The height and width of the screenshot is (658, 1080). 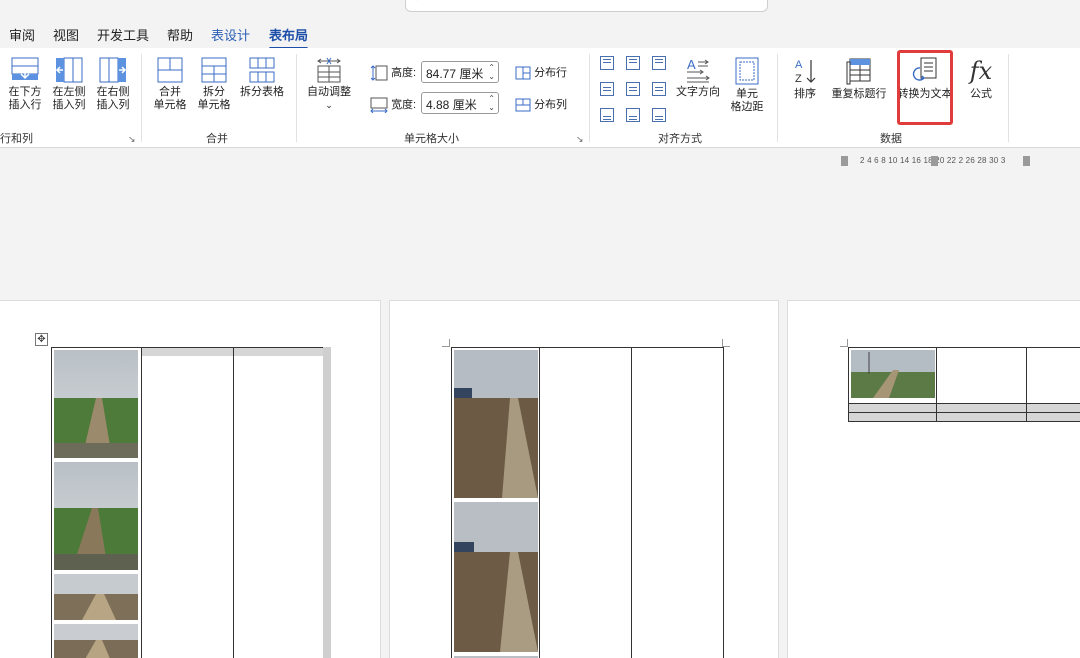 What do you see at coordinates (607, 89) in the screenshot?
I see `align-middle-left-icon` at bounding box center [607, 89].